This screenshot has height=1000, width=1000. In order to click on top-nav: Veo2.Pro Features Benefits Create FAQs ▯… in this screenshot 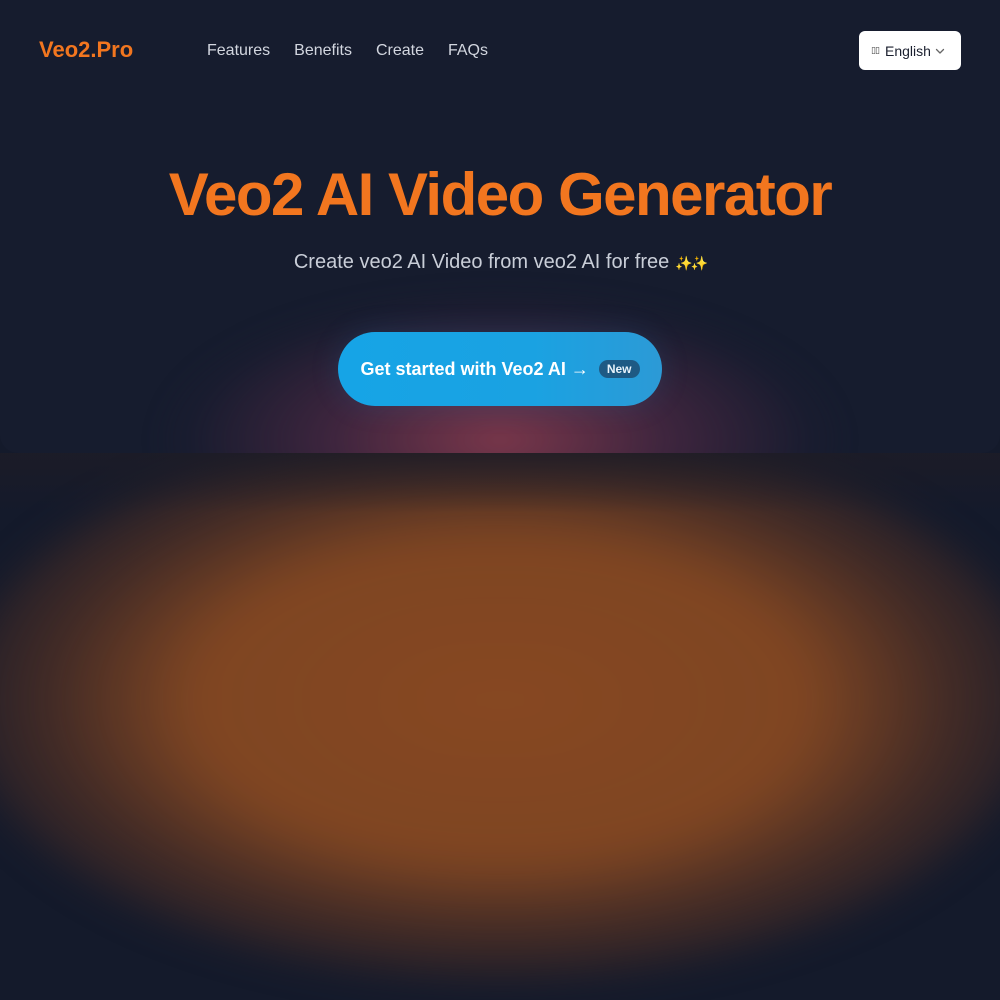, I will do `click(500, 50)`.